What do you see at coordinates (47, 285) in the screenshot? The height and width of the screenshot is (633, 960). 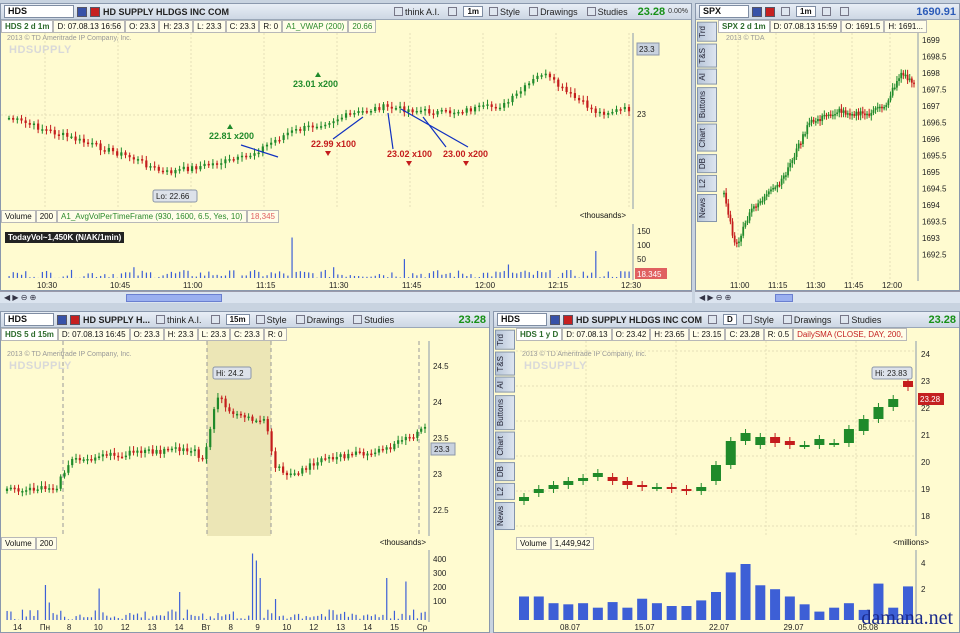 I see `time-label: 10:30` at bounding box center [47, 285].